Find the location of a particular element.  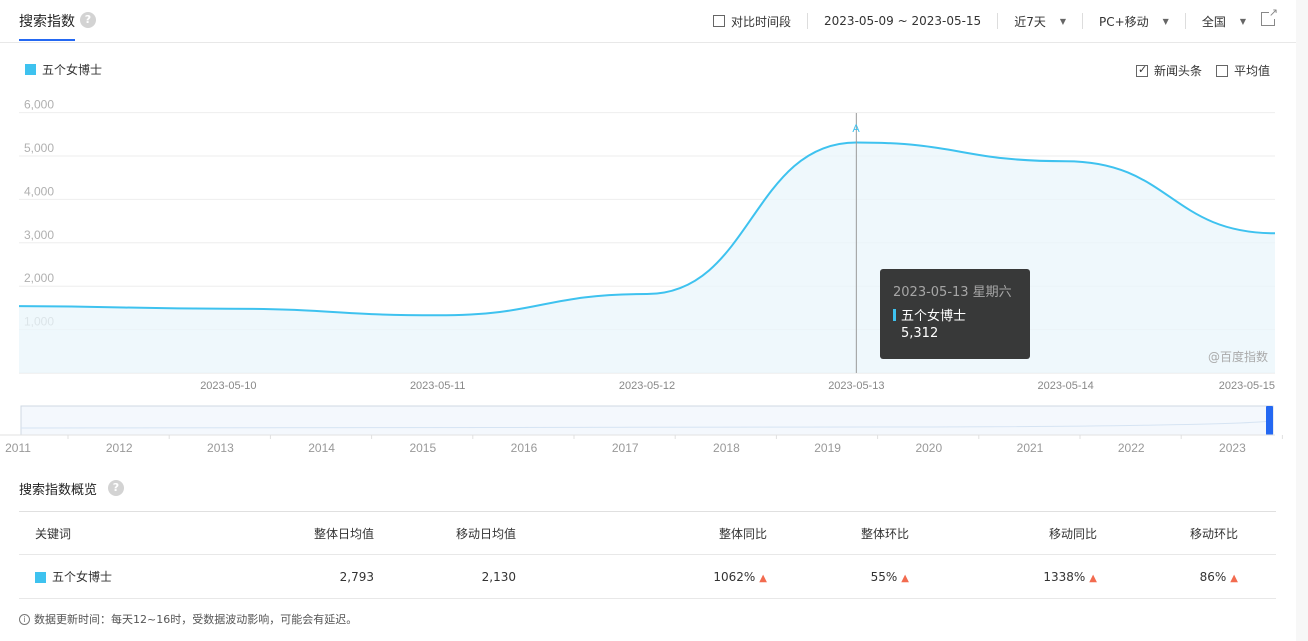

col-mobile-avg: 移动日均值 is located at coordinates (485, 534).